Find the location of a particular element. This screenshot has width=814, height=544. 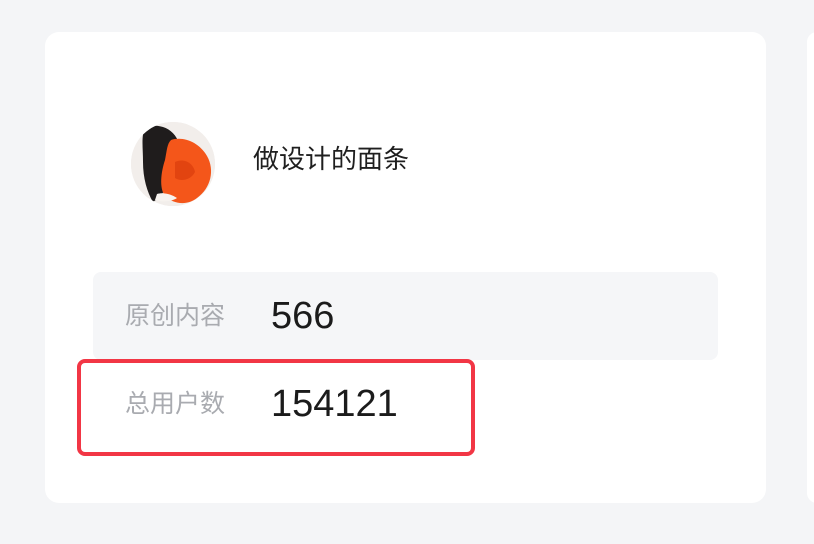

stat-value: 566 is located at coordinates (303, 316).